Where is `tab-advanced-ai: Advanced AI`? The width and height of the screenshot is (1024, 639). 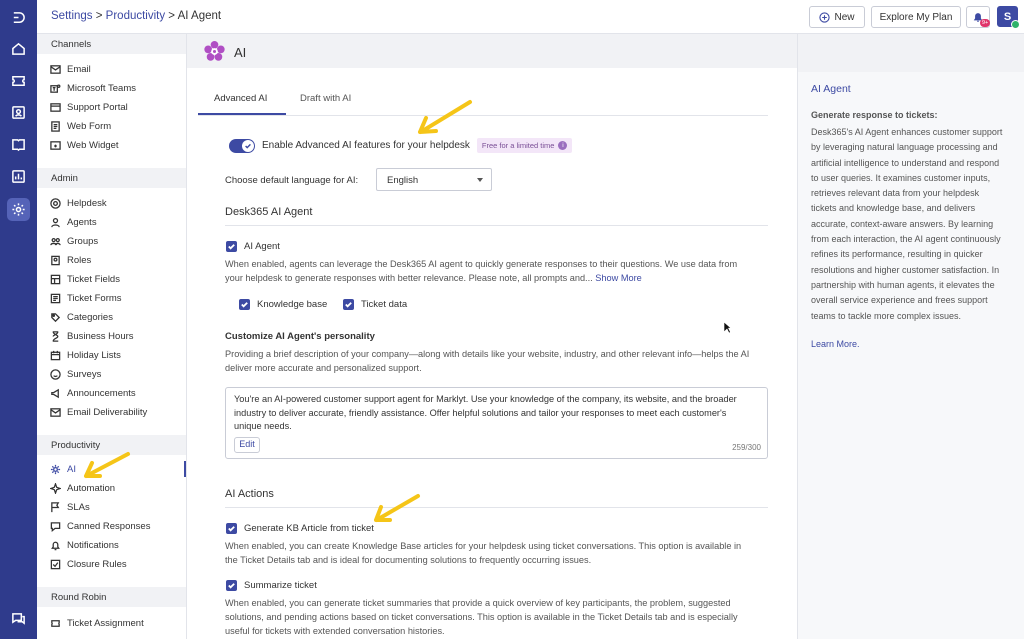 tab-advanced-ai: Advanced AI is located at coordinates (240, 98).